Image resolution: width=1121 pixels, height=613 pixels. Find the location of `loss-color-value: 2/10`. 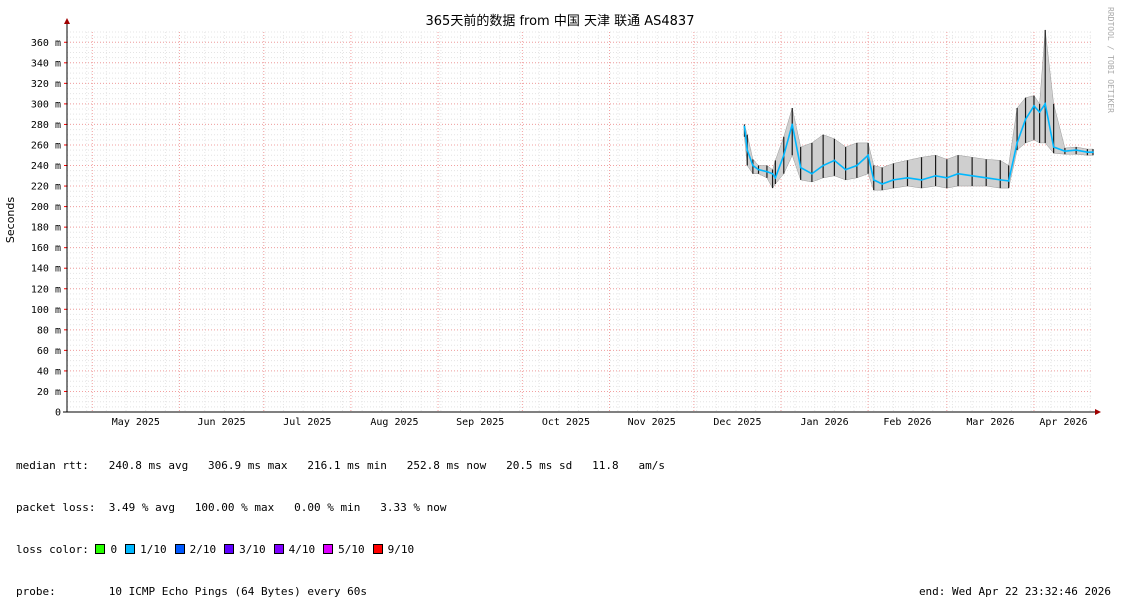

loss-color-value: 2/10 is located at coordinates (203, 549).